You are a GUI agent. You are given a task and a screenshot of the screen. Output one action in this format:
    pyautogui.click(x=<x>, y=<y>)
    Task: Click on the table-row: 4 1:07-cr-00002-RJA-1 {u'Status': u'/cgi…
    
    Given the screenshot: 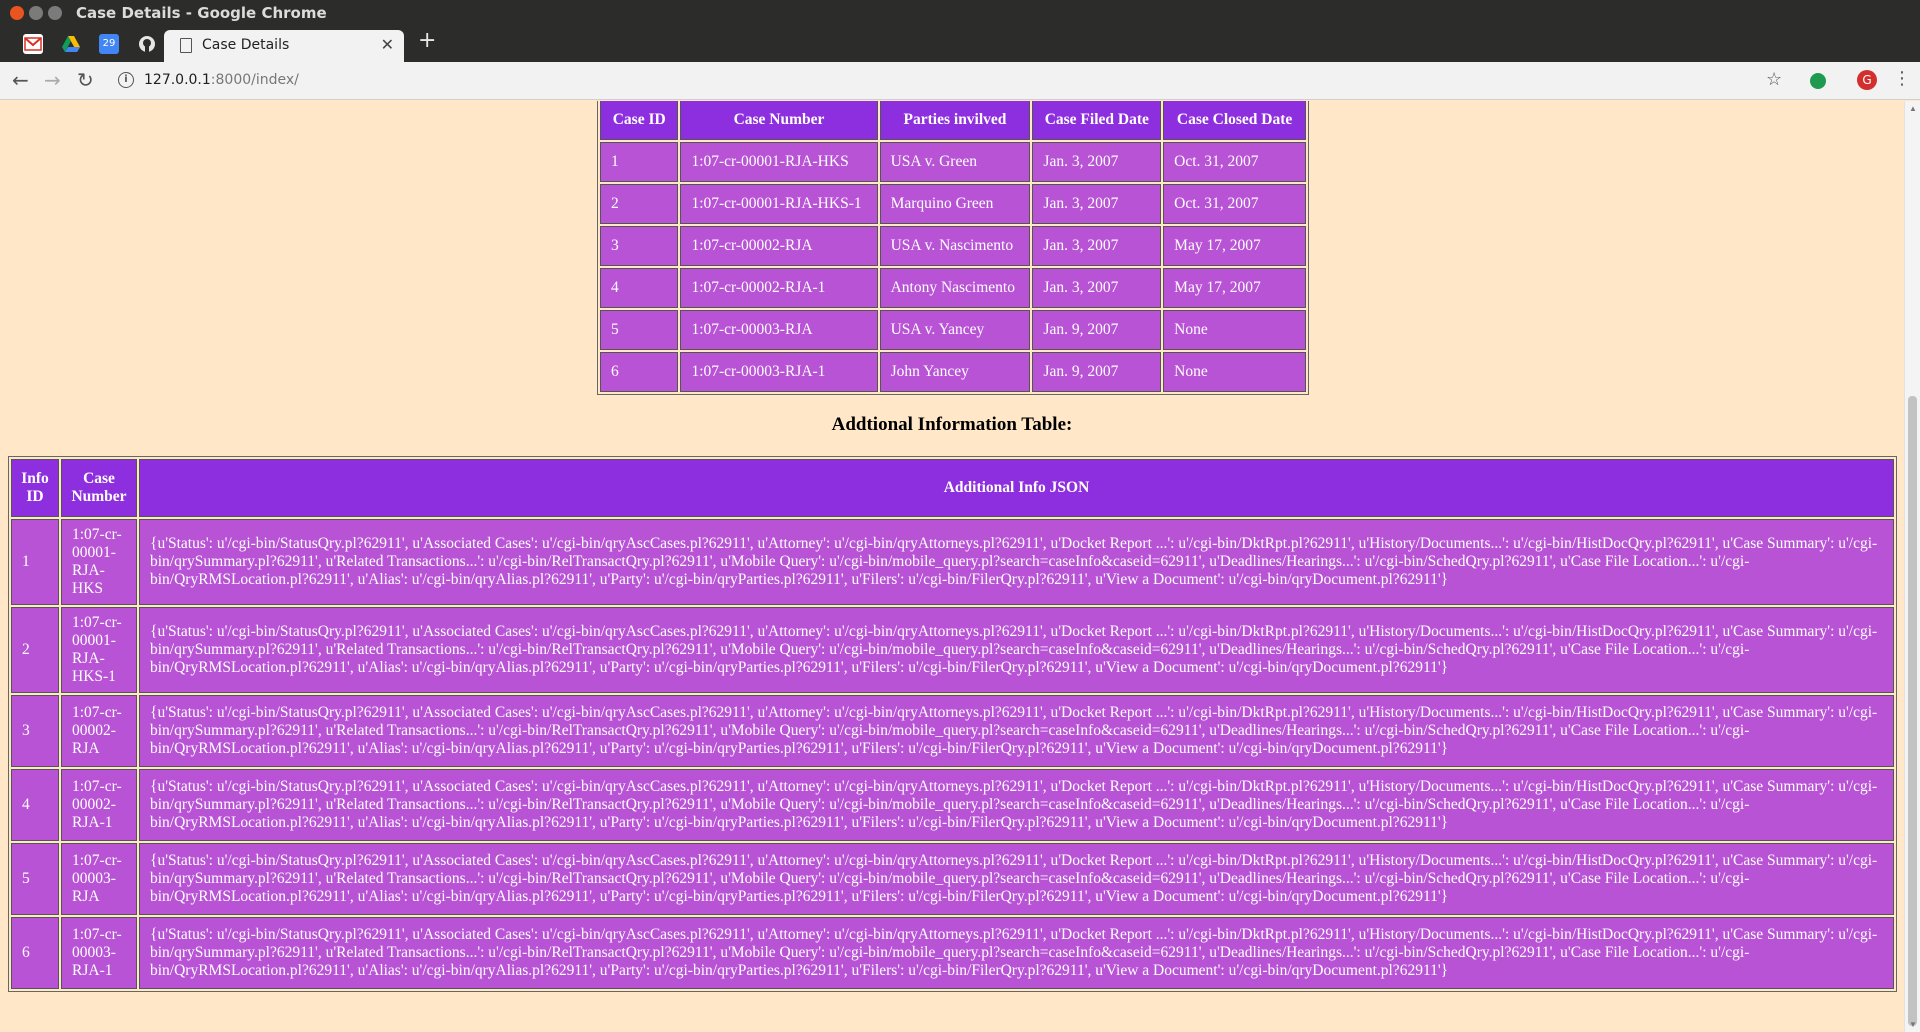 What is the action you would take?
    pyautogui.click(x=952, y=805)
    